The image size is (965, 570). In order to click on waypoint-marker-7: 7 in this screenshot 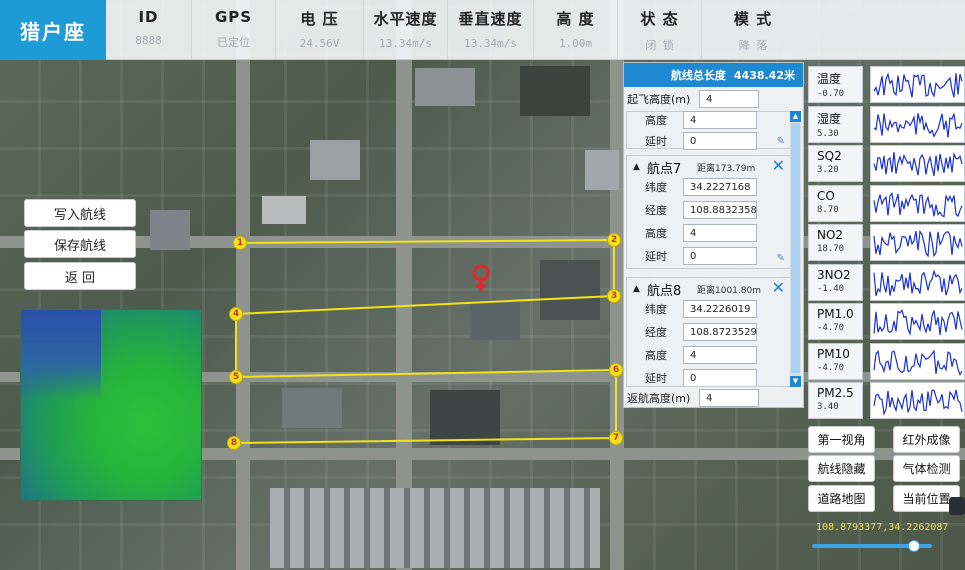, I will do `click(616, 438)`.